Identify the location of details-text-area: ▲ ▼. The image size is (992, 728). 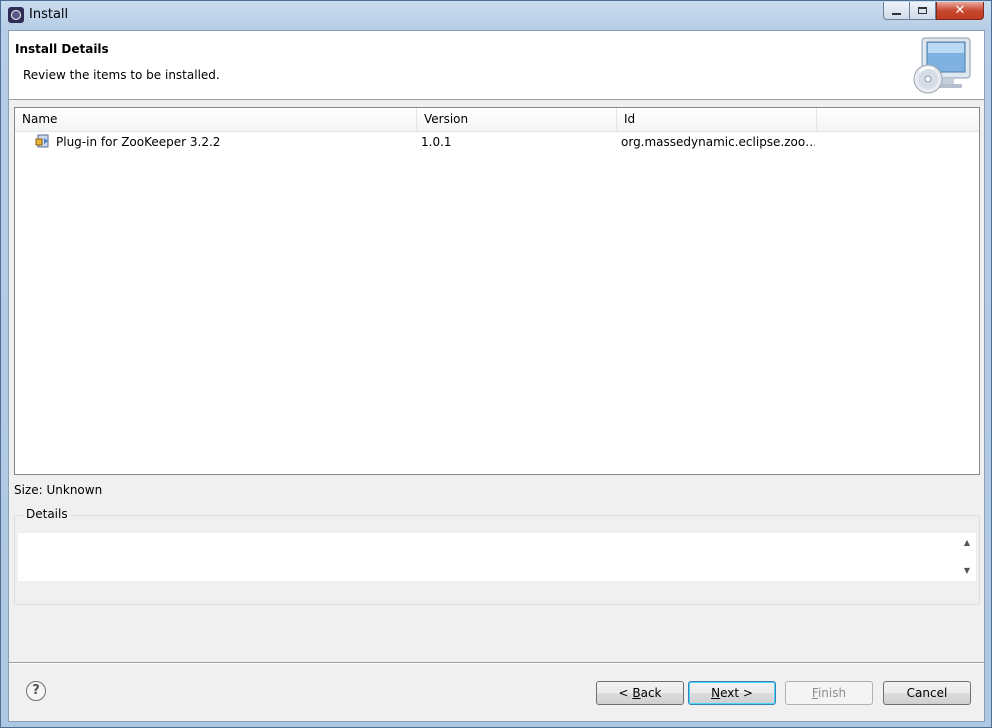
(497, 557).